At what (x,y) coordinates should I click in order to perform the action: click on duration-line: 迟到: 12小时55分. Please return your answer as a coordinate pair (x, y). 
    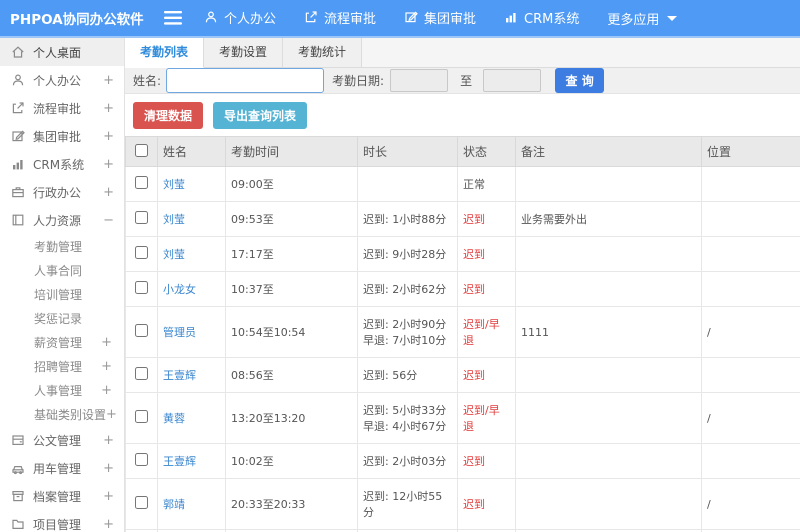
    Looking at the image, I should click on (403, 504).